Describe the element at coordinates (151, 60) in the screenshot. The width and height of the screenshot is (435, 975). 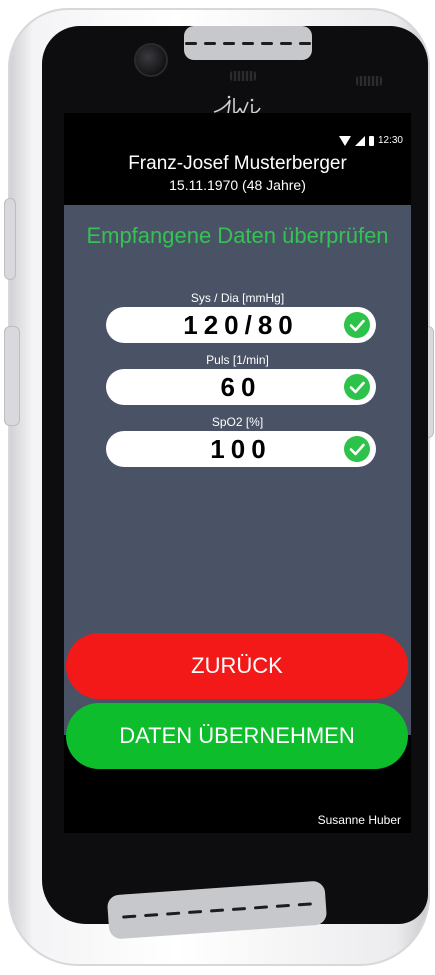
I see `camera-icon` at that location.